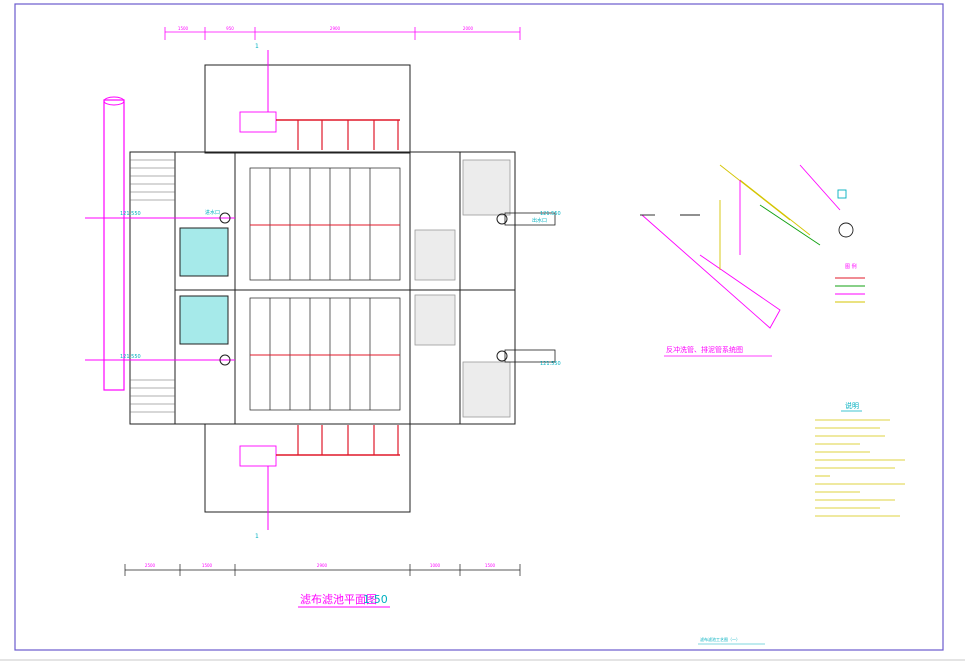 This screenshot has height=664, width=965. Describe the element at coordinates (490, 565) in the screenshot. I see `bottom-dim-5: 1500` at that location.